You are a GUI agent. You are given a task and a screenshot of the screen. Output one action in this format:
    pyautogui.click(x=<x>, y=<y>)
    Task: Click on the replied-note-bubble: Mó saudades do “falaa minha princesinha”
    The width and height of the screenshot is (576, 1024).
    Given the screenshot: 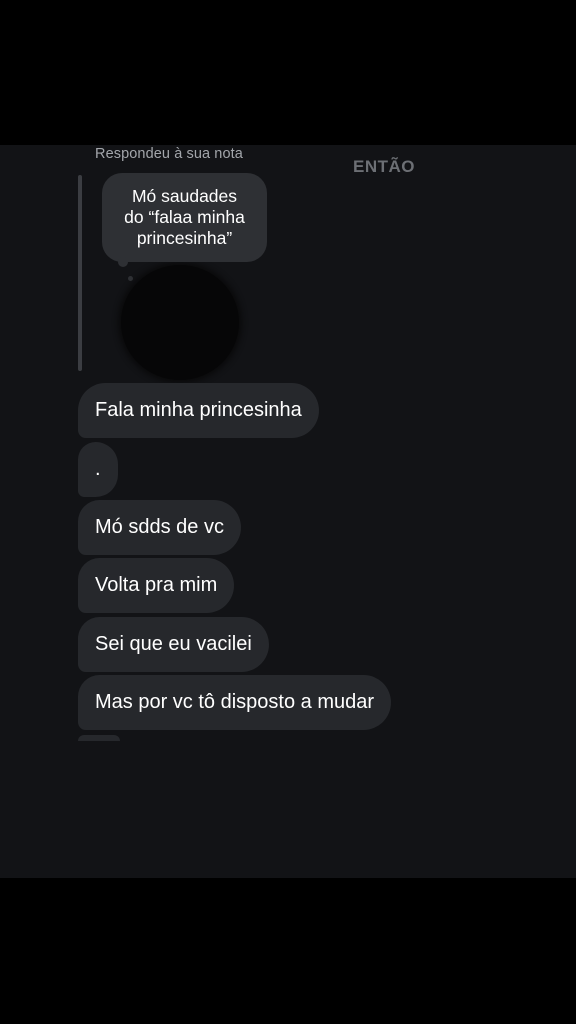 What is the action you would take?
    pyautogui.click(x=184, y=217)
    